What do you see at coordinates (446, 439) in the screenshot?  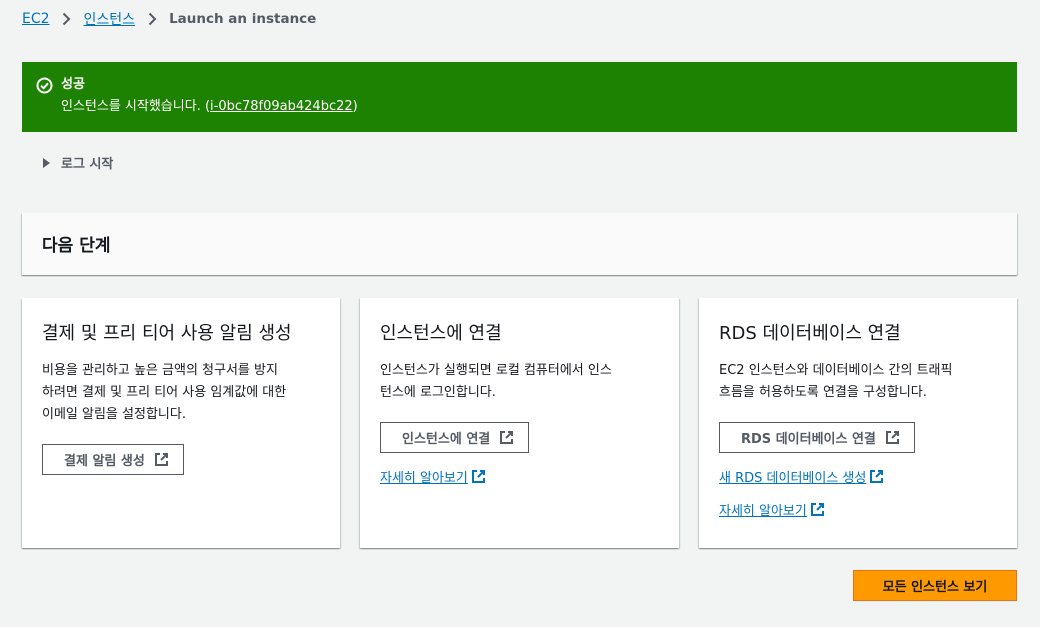 I see `button-label: 인스턴스에 연결` at bounding box center [446, 439].